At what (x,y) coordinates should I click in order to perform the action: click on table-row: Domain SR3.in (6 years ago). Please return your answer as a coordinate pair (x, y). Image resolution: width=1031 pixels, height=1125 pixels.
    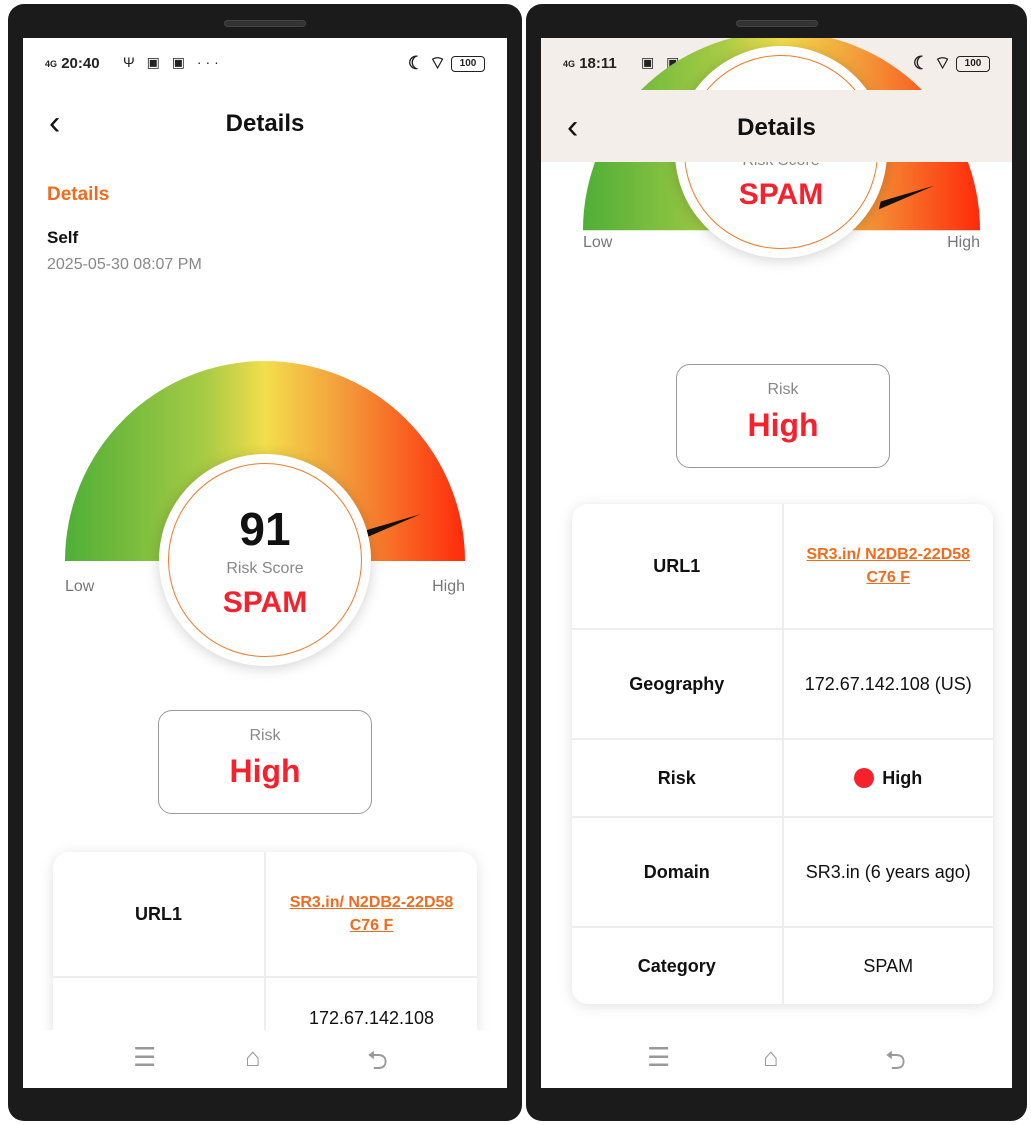
    Looking at the image, I should click on (782, 873).